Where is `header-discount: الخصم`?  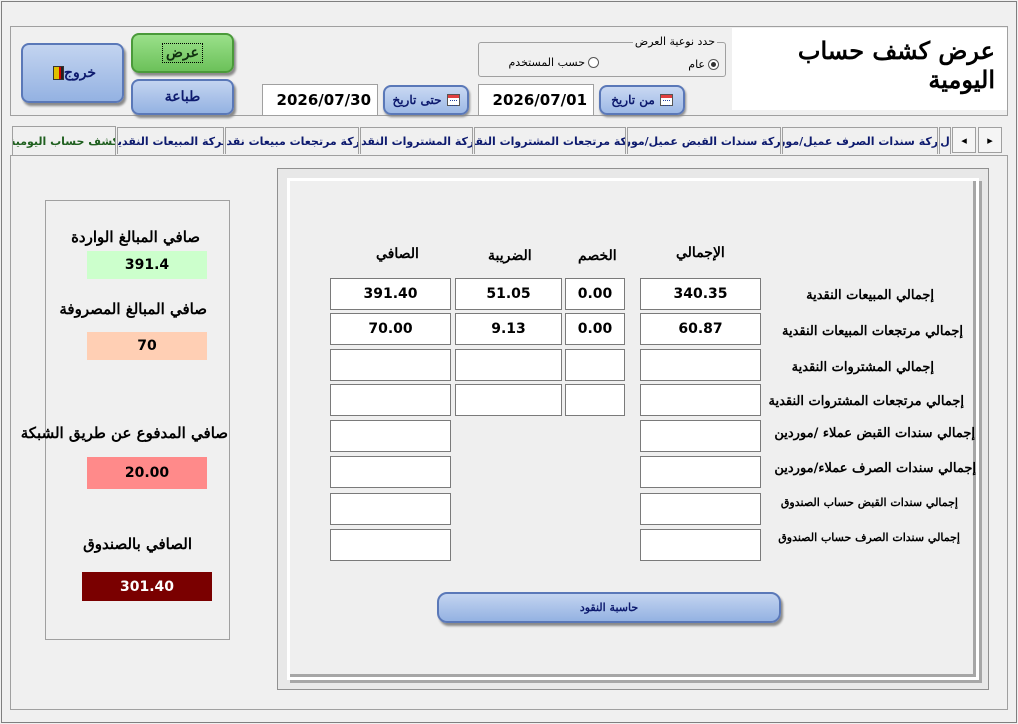 header-discount: الخصم is located at coordinates (597, 256).